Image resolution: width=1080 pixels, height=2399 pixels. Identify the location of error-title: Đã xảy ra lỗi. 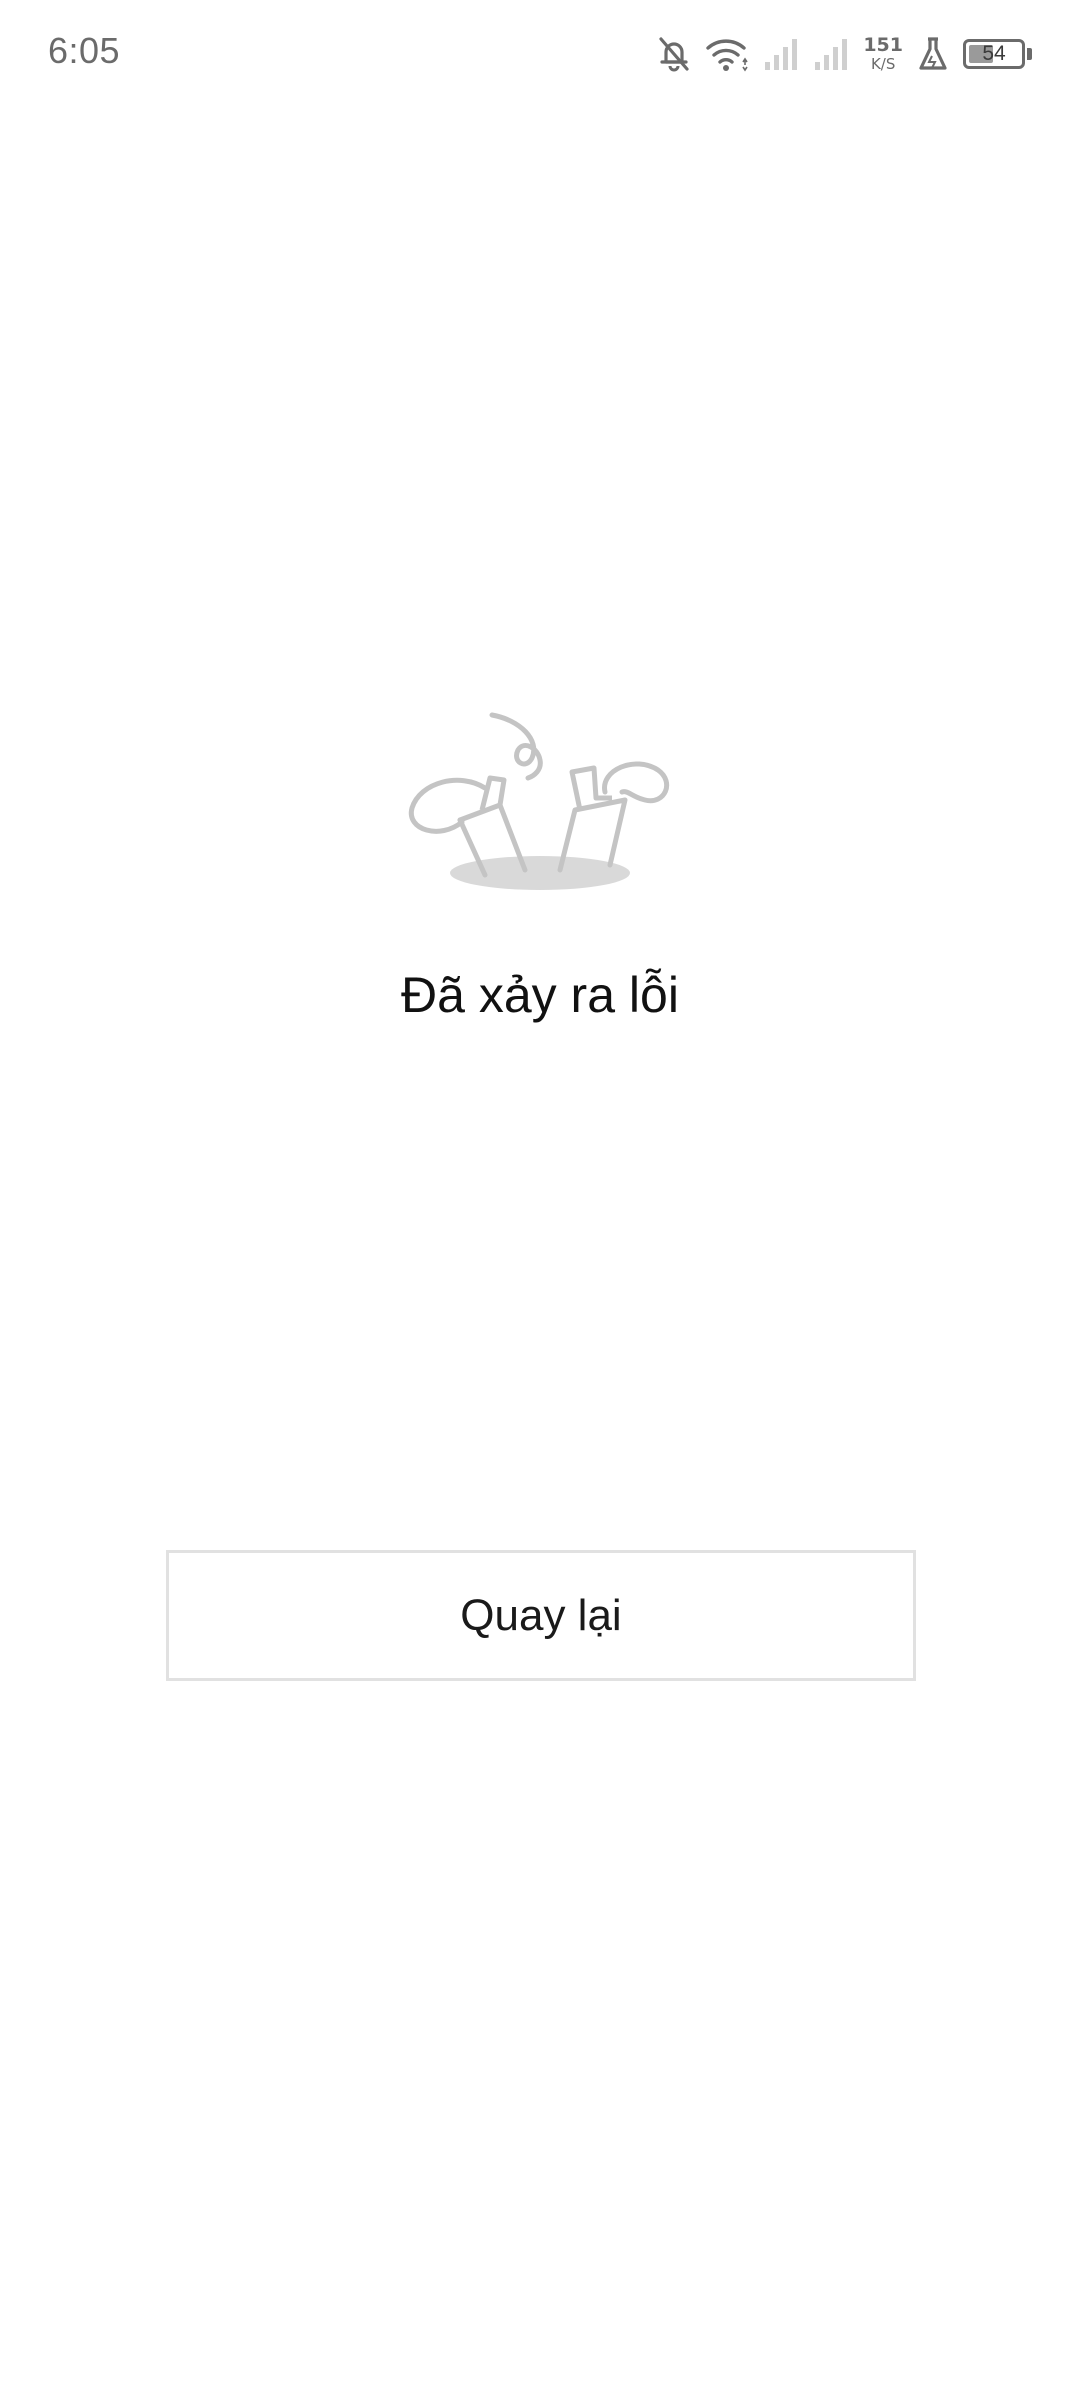
(540, 995).